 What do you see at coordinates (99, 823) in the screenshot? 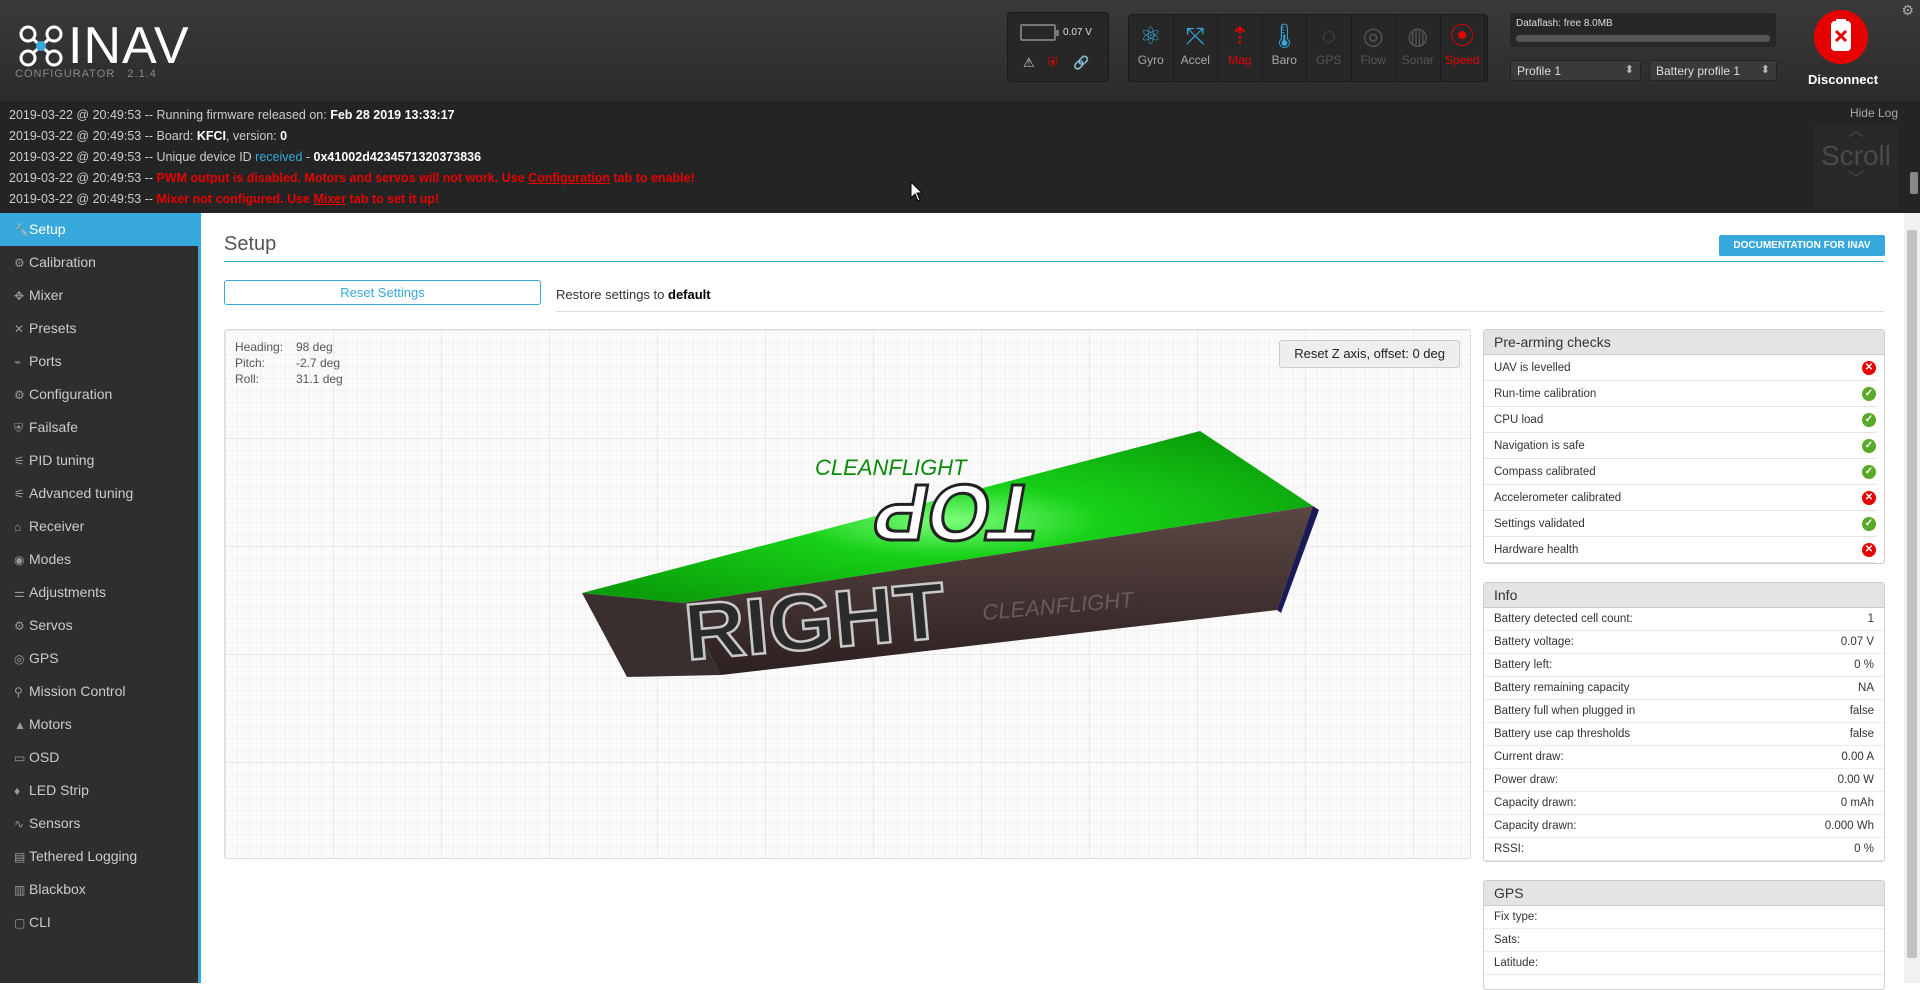
I see `sidebar-item-sensors: ∿ Sensors` at bounding box center [99, 823].